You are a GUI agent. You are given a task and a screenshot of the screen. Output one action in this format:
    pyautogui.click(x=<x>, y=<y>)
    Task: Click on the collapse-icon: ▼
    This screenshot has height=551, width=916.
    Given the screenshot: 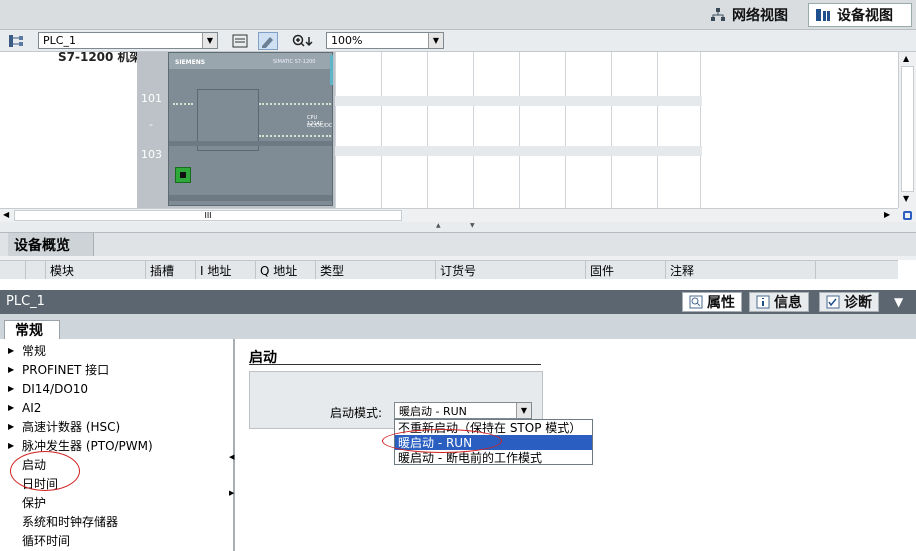 What is the action you would take?
    pyautogui.click(x=898, y=302)
    